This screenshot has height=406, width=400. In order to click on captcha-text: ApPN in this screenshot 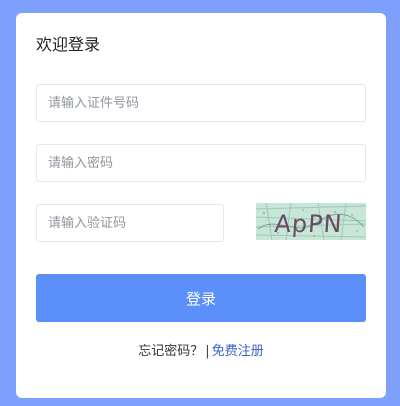, I will do `click(309, 224)`.